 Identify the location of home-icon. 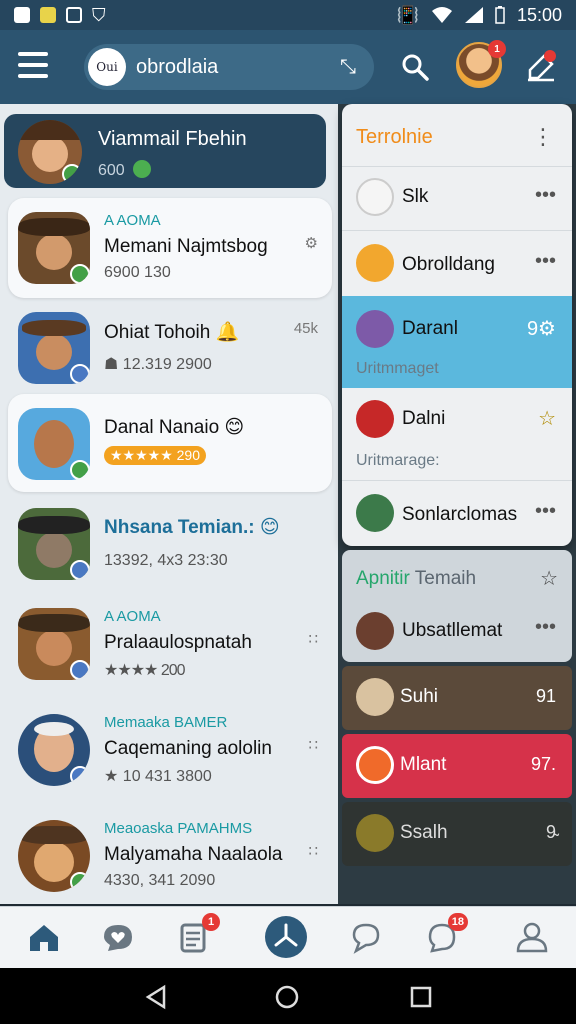
(44, 937).